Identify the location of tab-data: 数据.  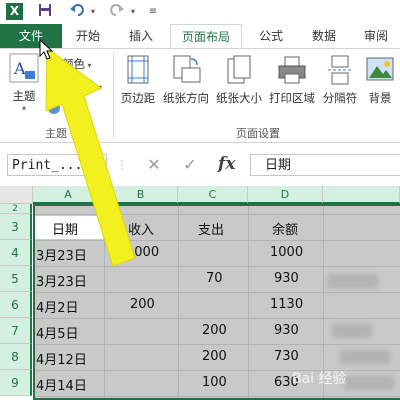
(324, 36).